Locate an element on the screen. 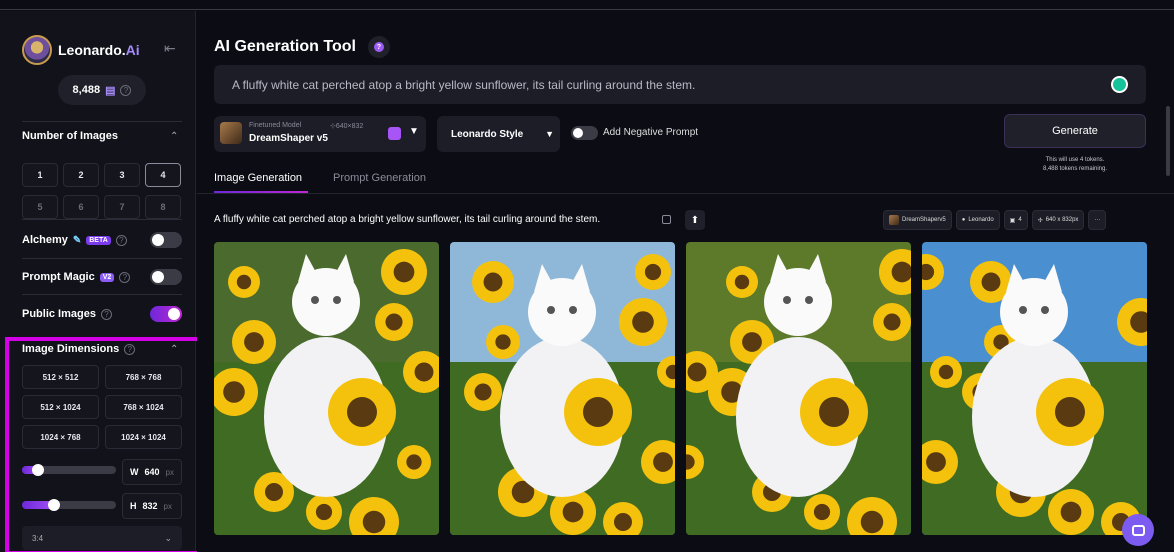 This screenshot has height=552, width=1174. model-resolution-value: 640×832 is located at coordinates (349, 126).